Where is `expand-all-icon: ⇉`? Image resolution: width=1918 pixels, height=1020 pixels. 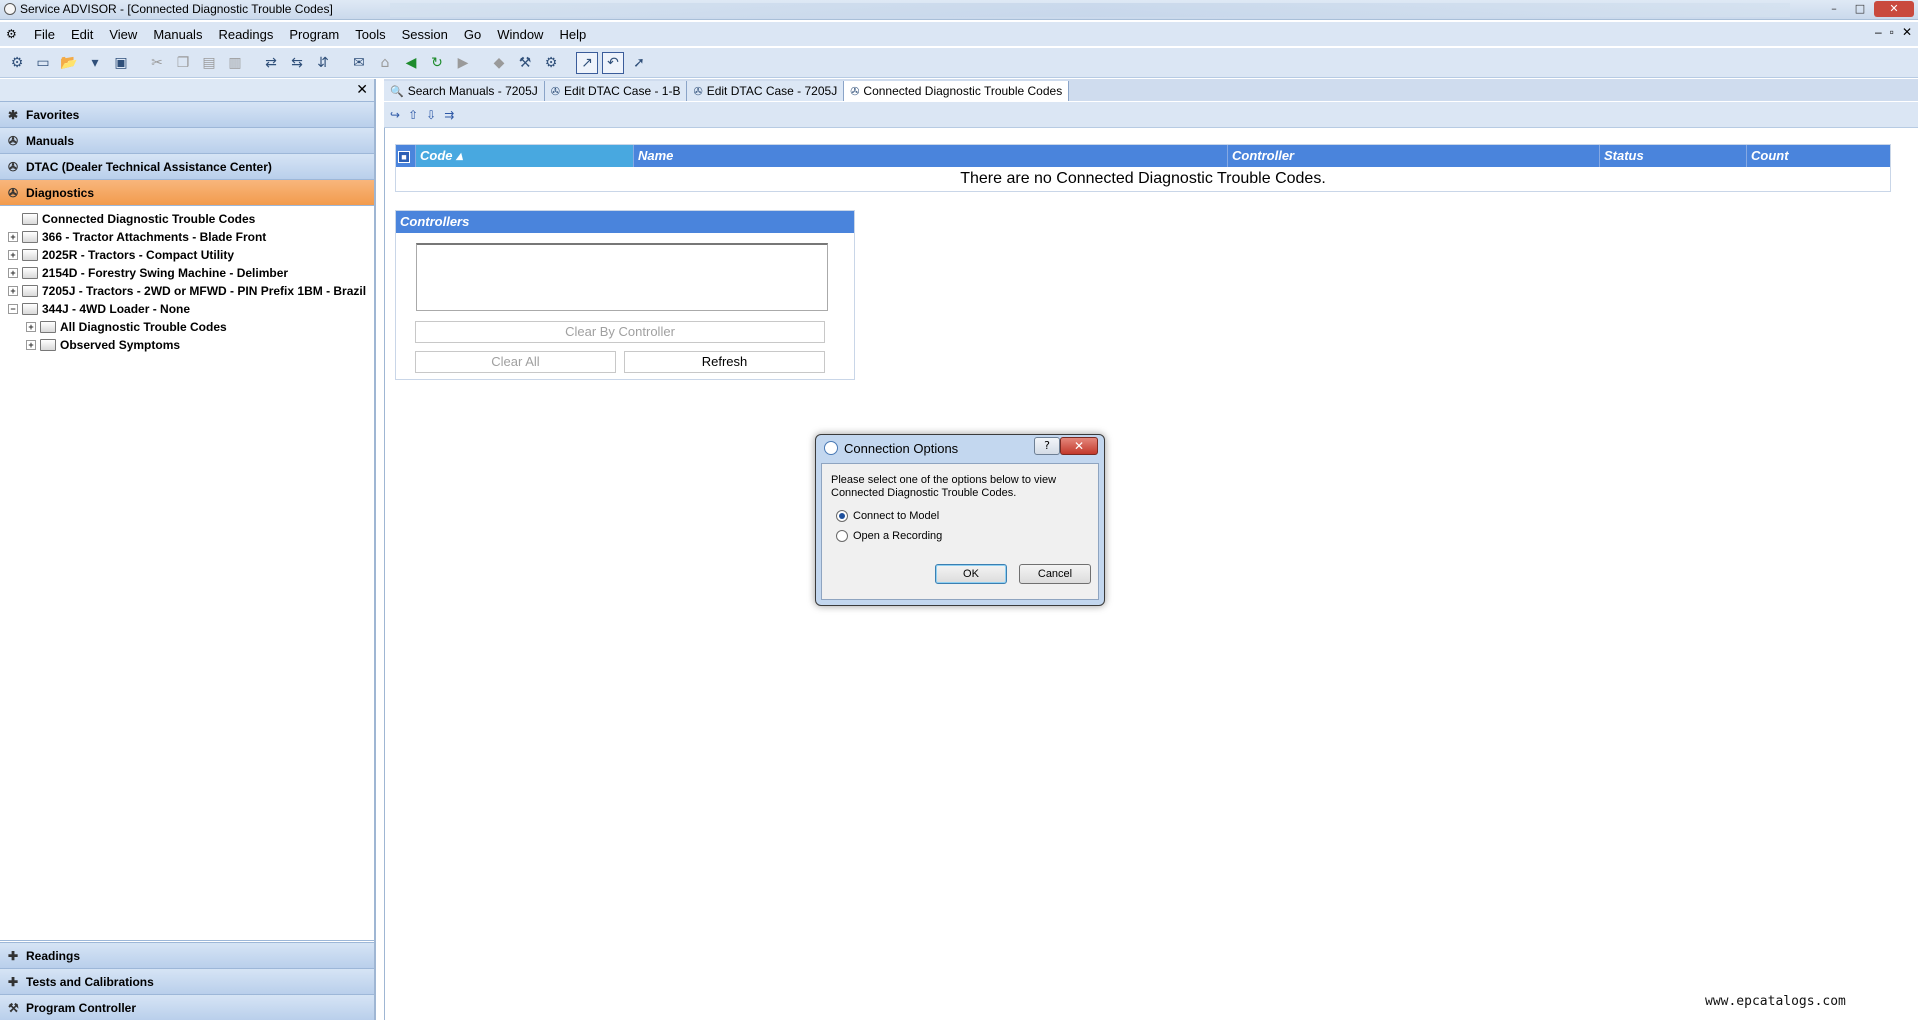 expand-all-icon: ⇉ is located at coordinates (449, 115).